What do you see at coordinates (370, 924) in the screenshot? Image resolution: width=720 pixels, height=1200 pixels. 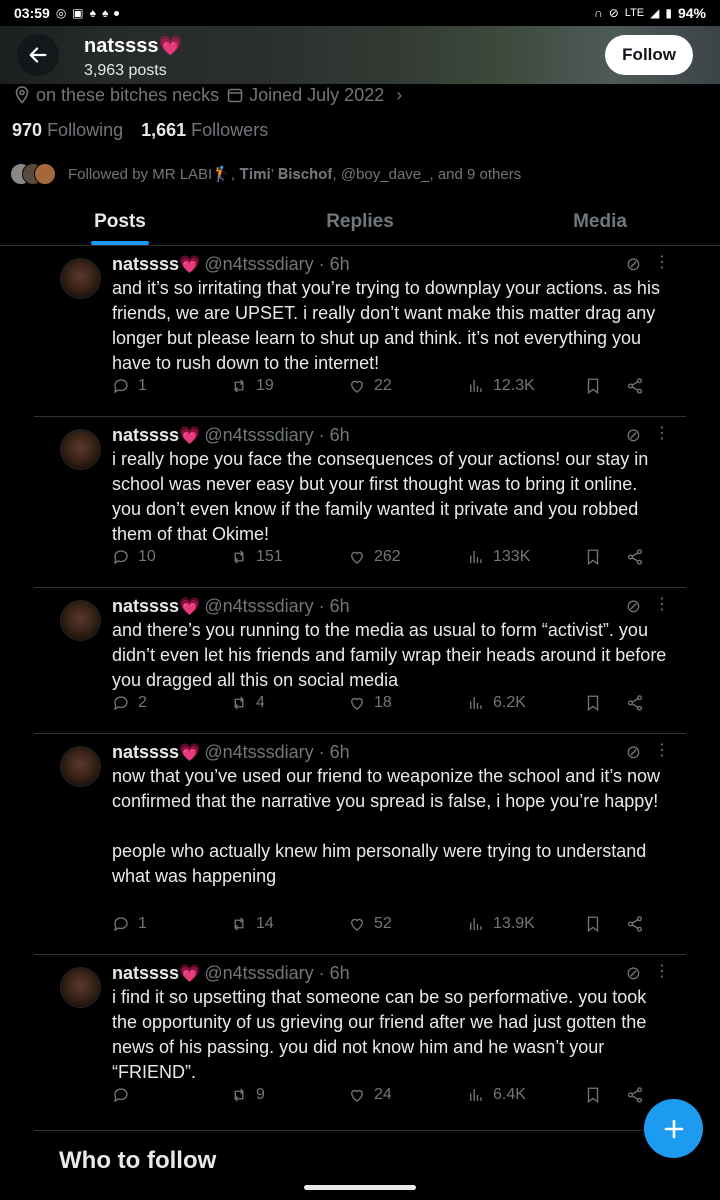 I see `like-button: 52` at bounding box center [370, 924].